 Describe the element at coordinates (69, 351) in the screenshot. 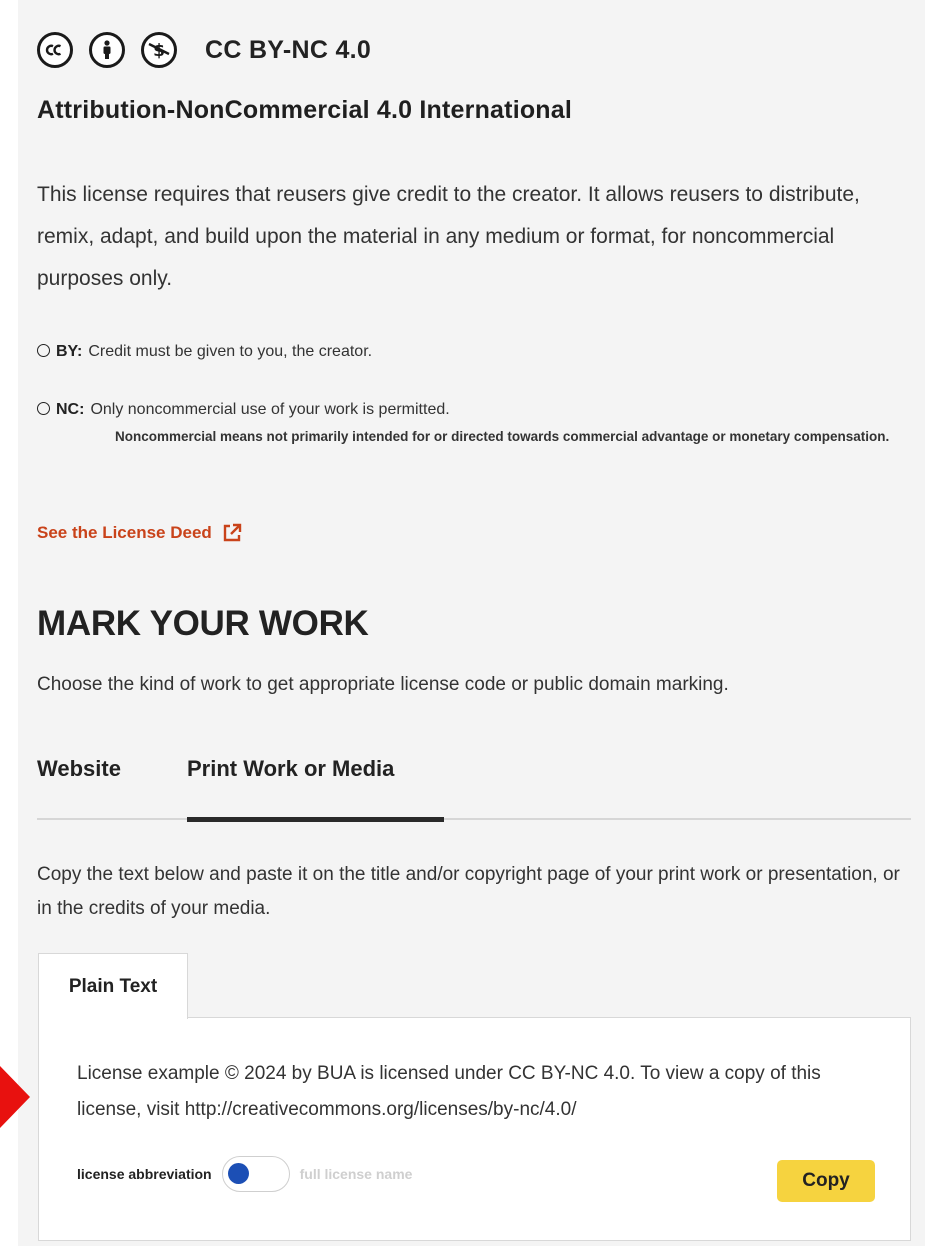

I see `element-code: BY:` at that location.